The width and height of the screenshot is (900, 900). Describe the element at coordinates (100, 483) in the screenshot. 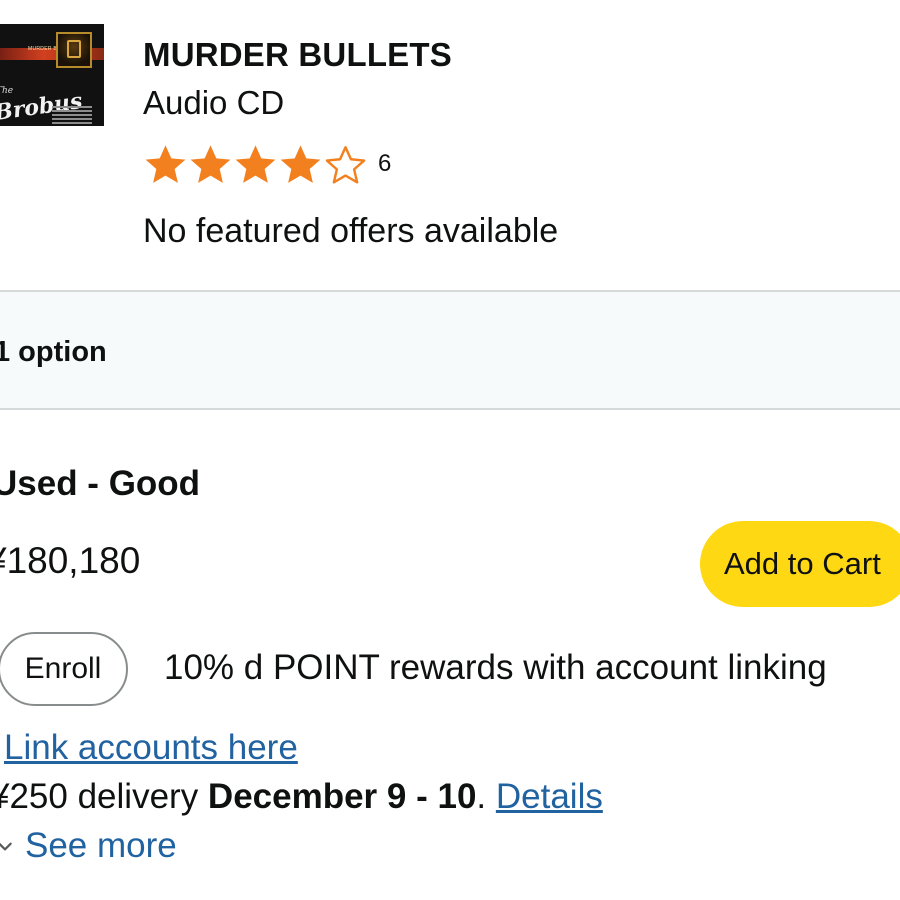

I see `offer-condition: Used - Good` at that location.